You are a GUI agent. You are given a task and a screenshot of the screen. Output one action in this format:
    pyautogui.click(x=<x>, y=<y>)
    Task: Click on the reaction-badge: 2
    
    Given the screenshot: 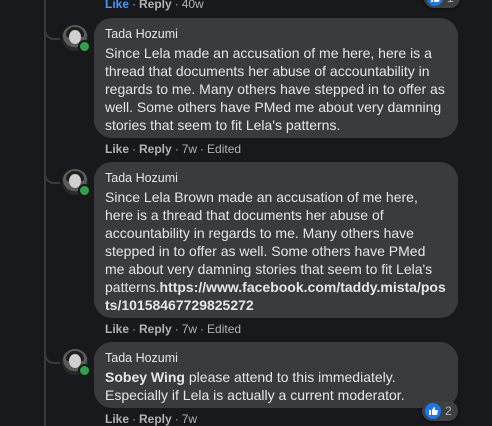 What is the action you would take?
    pyautogui.click(x=440, y=411)
    